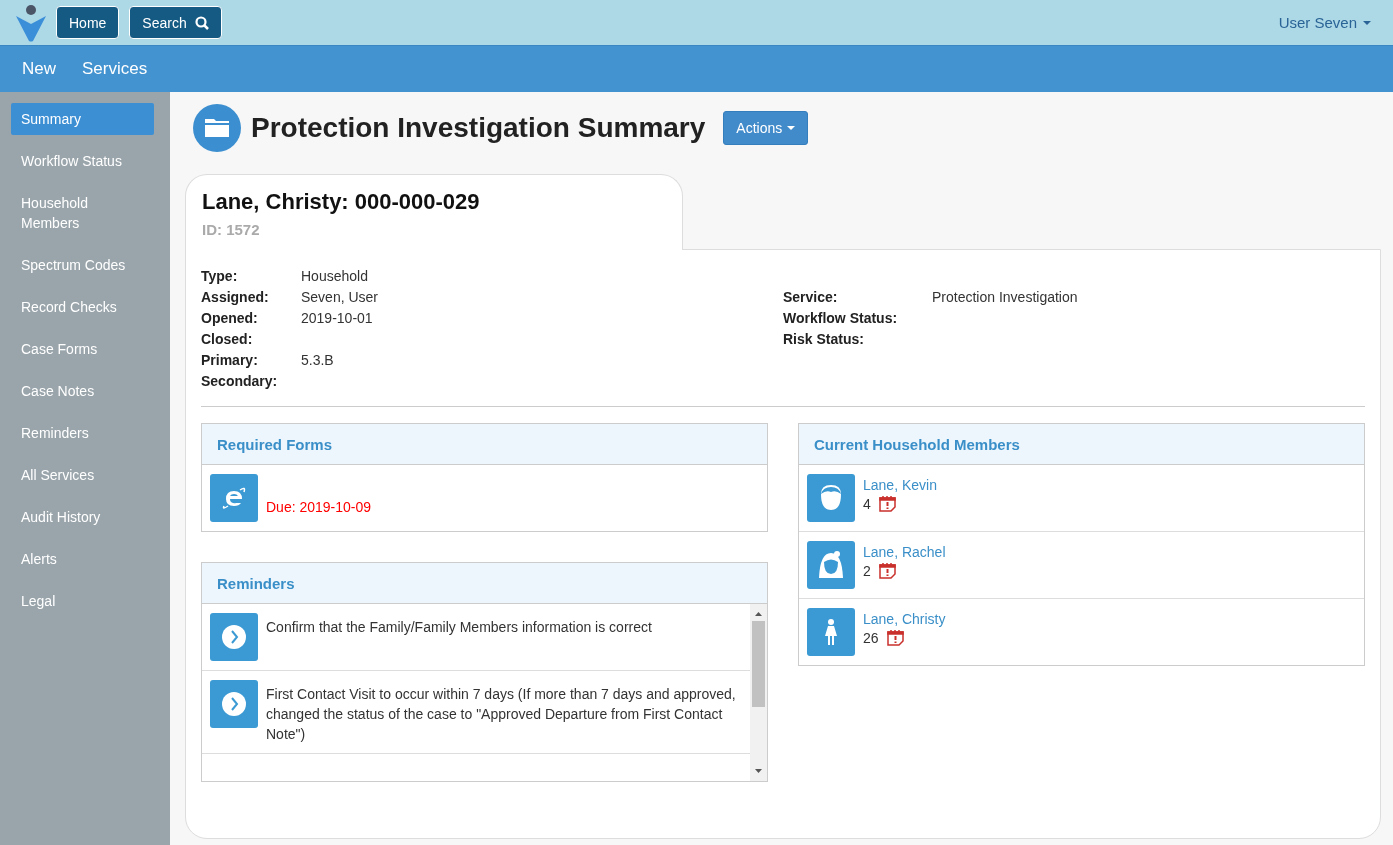 Image resolution: width=1393 pixels, height=845 pixels. What do you see at coordinates (39, 69) in the screenshot?
I see `nav-link: New` at bounding box center [39, 69].